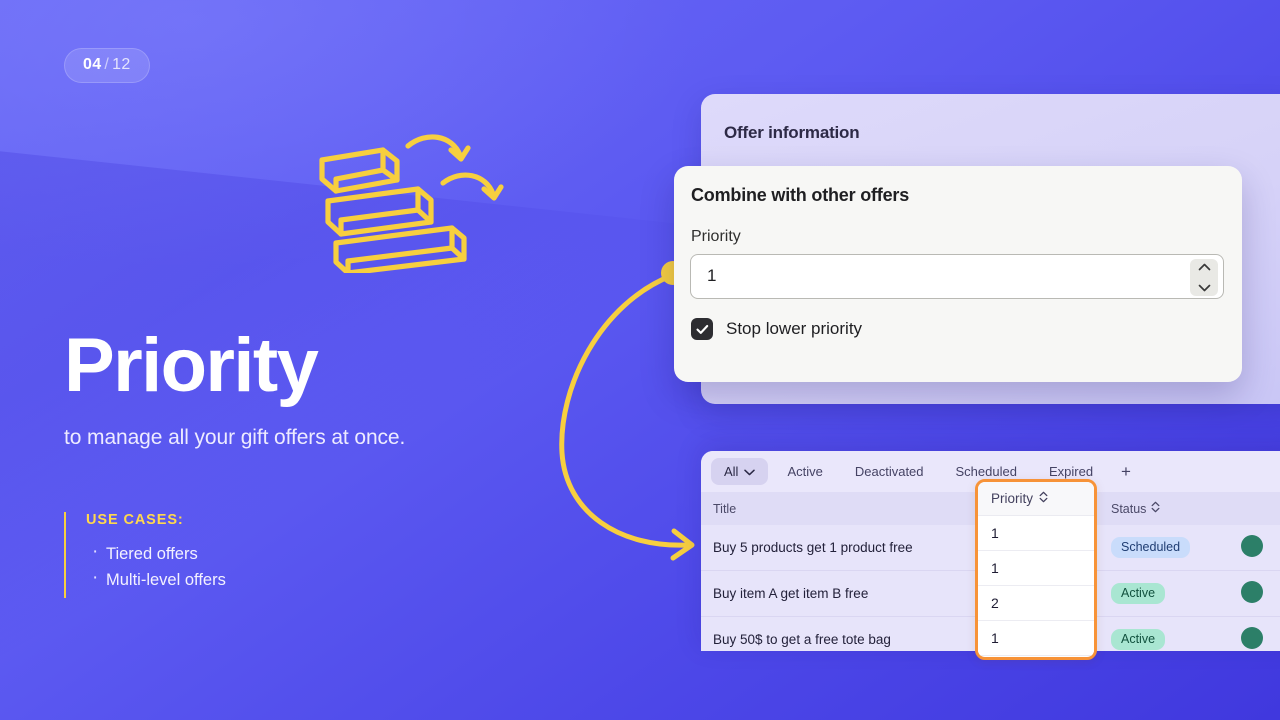 The width and height of the screenshot is (1280, 720). Describe the element at coordinates (804, 471) in the screenshot. I see `tab-active: Active` at that location.